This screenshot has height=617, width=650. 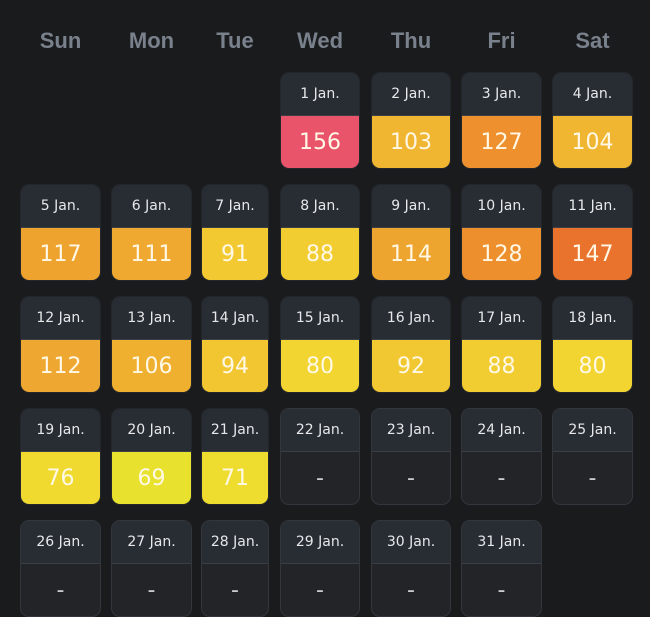 I want to click on day-date-label: 7 Jan., so click(x=235, y=206).